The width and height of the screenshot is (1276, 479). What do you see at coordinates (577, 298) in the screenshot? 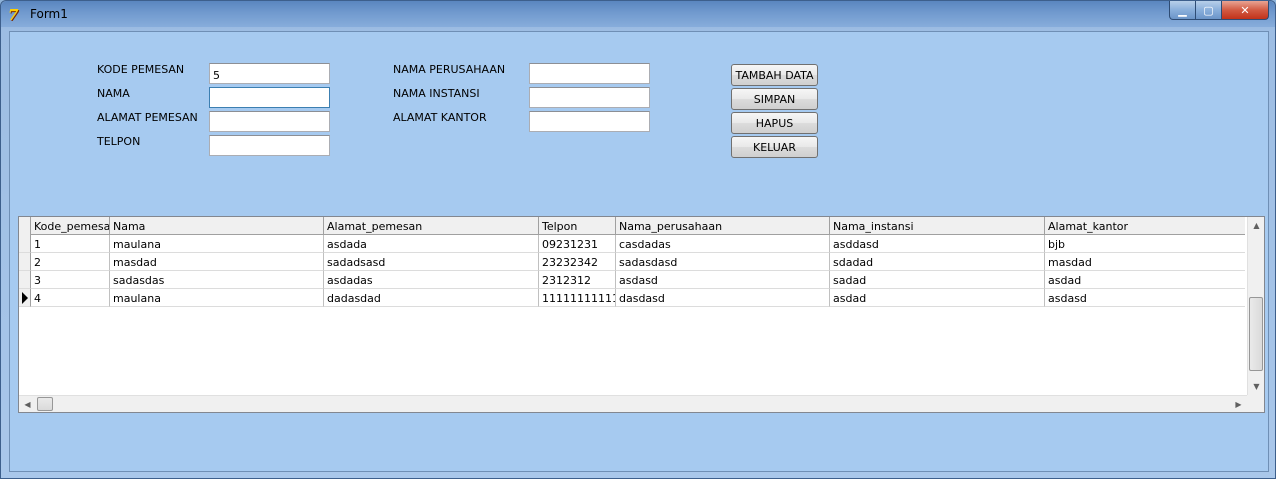
I see `grid-cell: 111111111111` at bounding box center [577, 298].